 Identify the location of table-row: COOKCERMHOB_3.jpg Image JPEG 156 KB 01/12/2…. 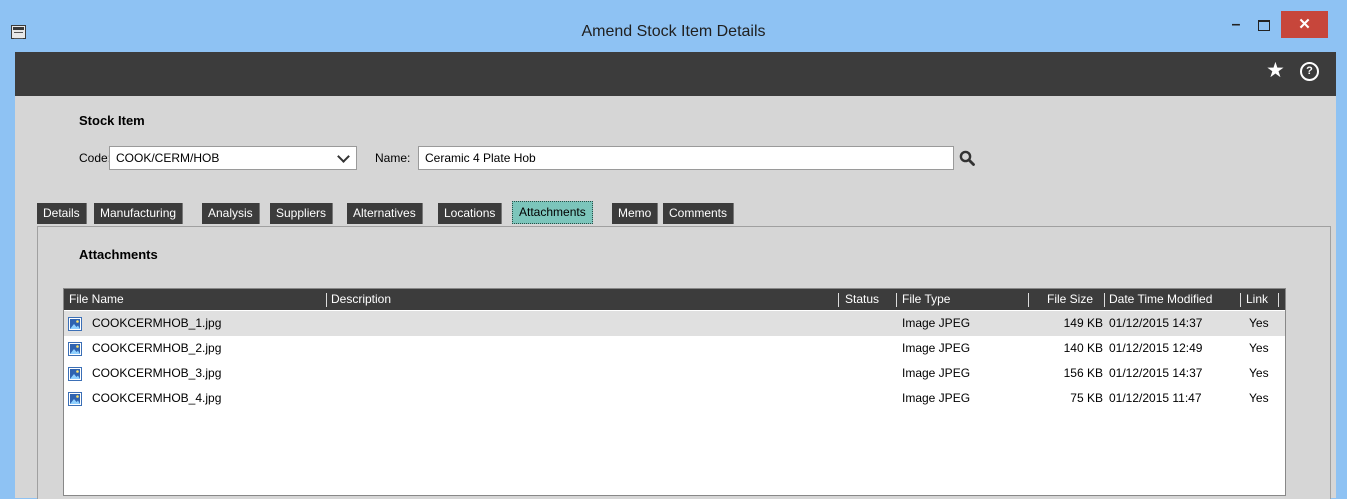
(674, 373).